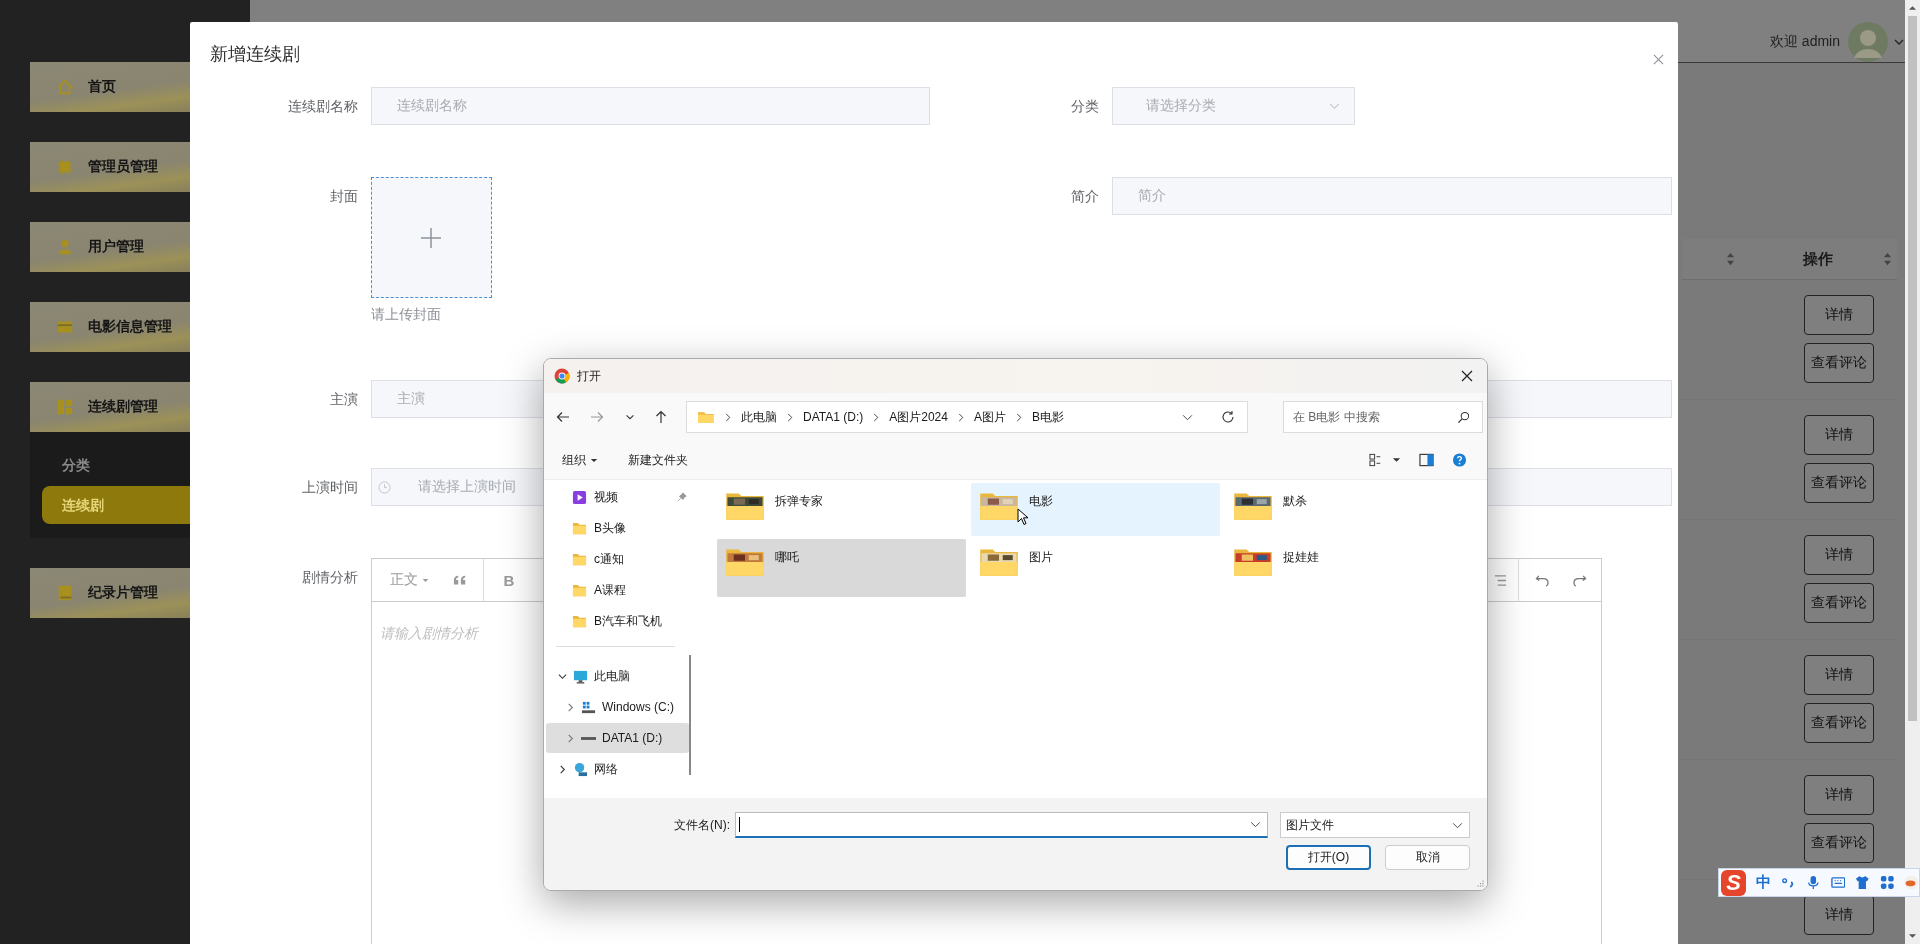  What do you see at coordinates (702, 825) in the screenshot?
I see `file-name-label: 文件名(N):` at bounding box center [702, 825].